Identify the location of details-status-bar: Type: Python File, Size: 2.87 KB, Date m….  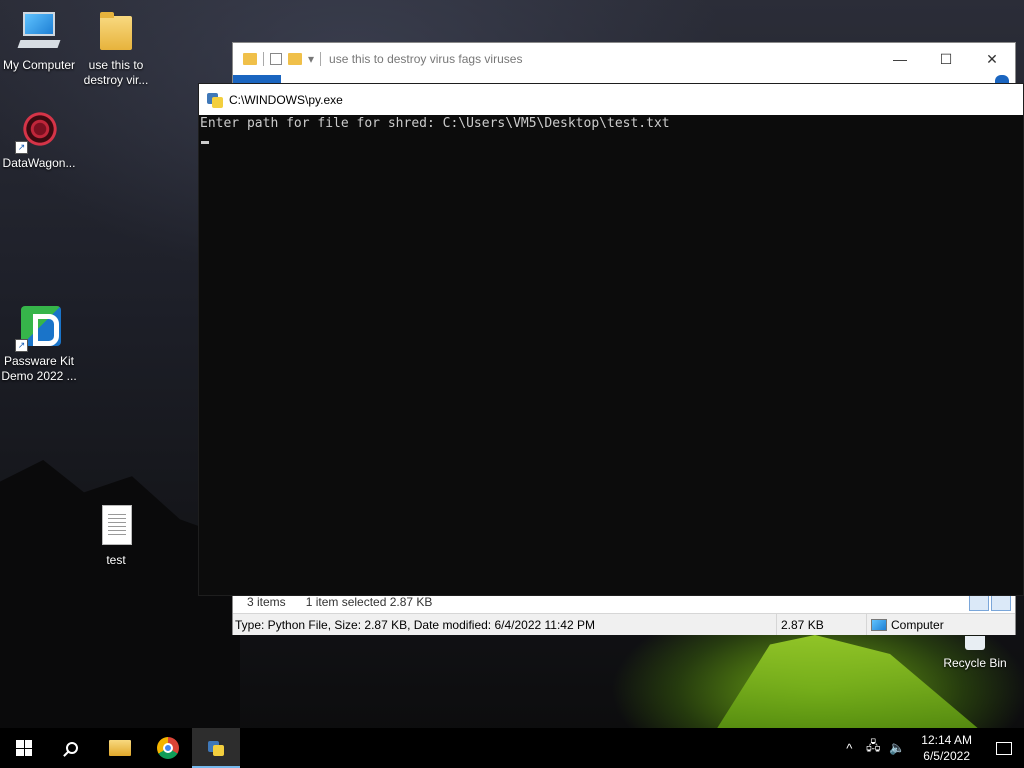
(624, 624).